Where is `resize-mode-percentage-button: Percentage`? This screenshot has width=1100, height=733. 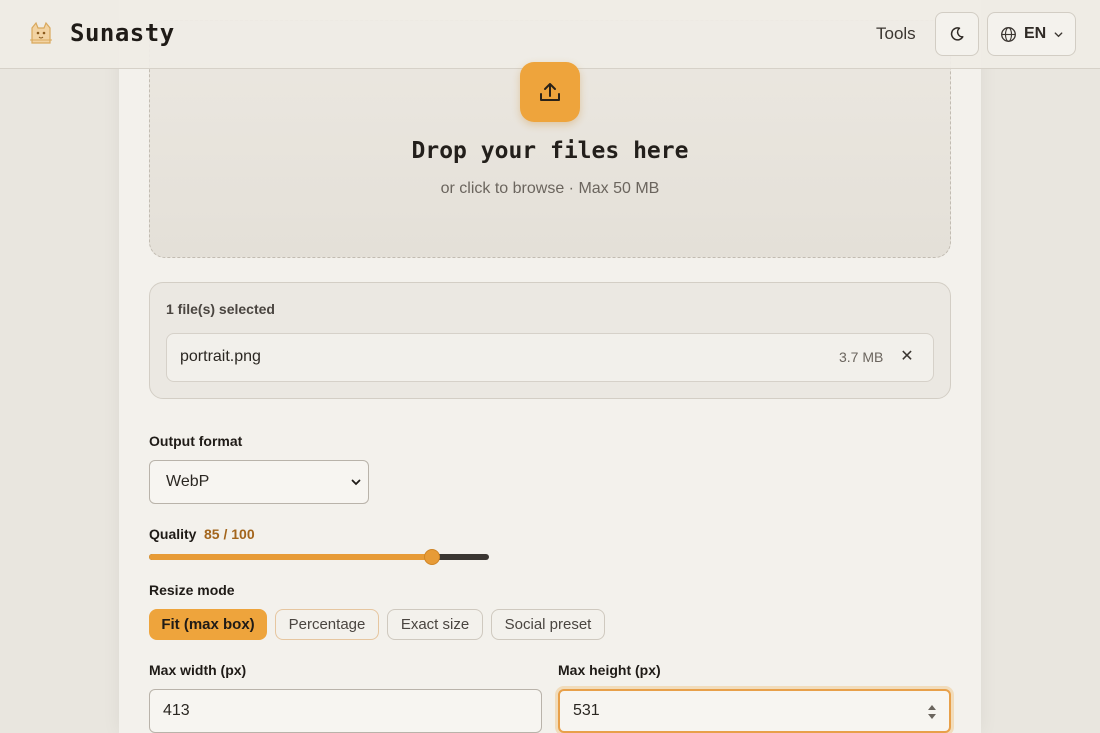 resize-mode-percentage-button: Percentage is located at coordinates (327, 624).